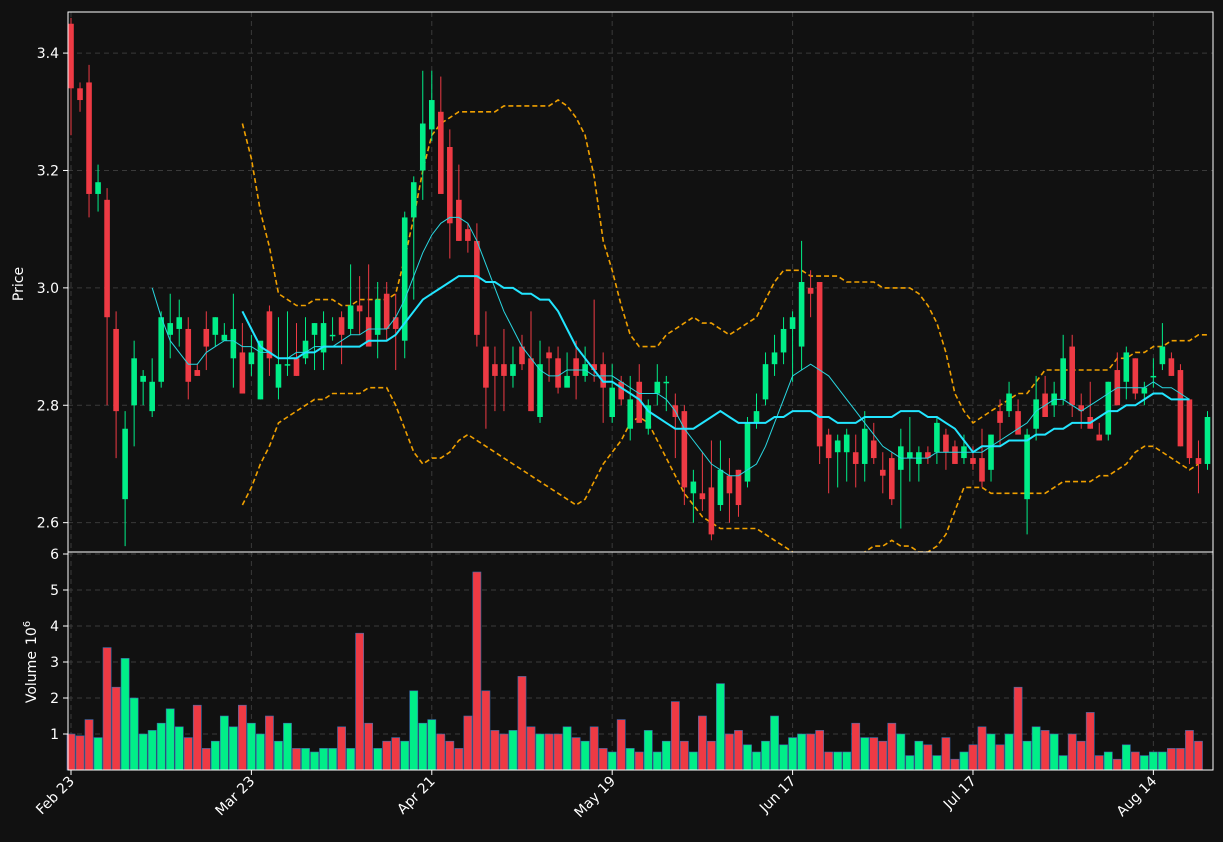 The image size is (1223, 842). Describe the element at coordinates (32, 677) in the screenshot. I see `volume-axis-label-text: Volume` at that location.